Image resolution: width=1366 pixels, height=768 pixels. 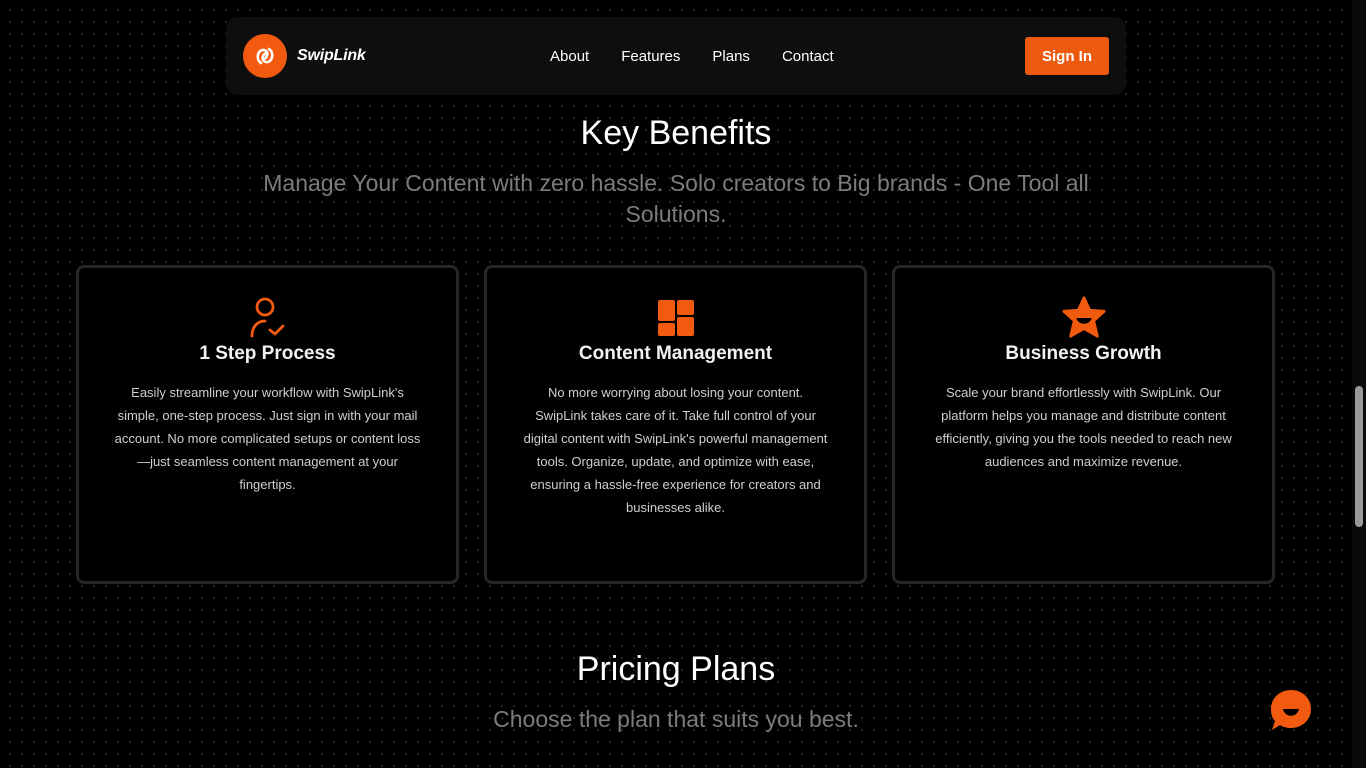 I want to click on user-check-icon, so click(x=268, y=318).